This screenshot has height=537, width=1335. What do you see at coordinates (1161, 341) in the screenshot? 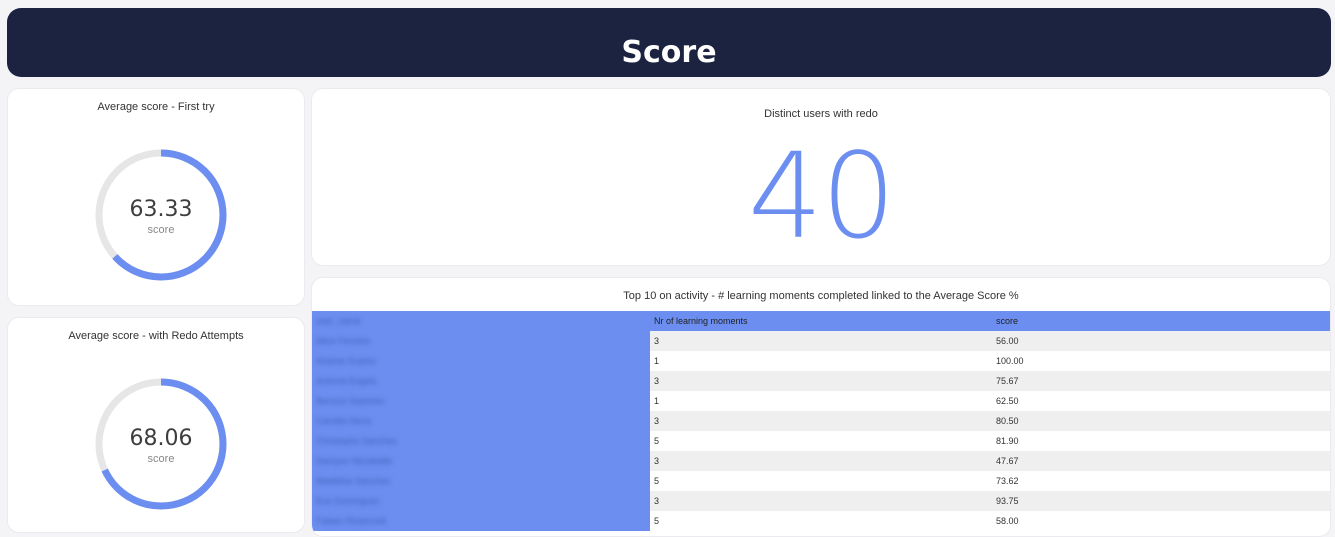
I see `cell-score: 56.00` at bounding box center [1161, 341].